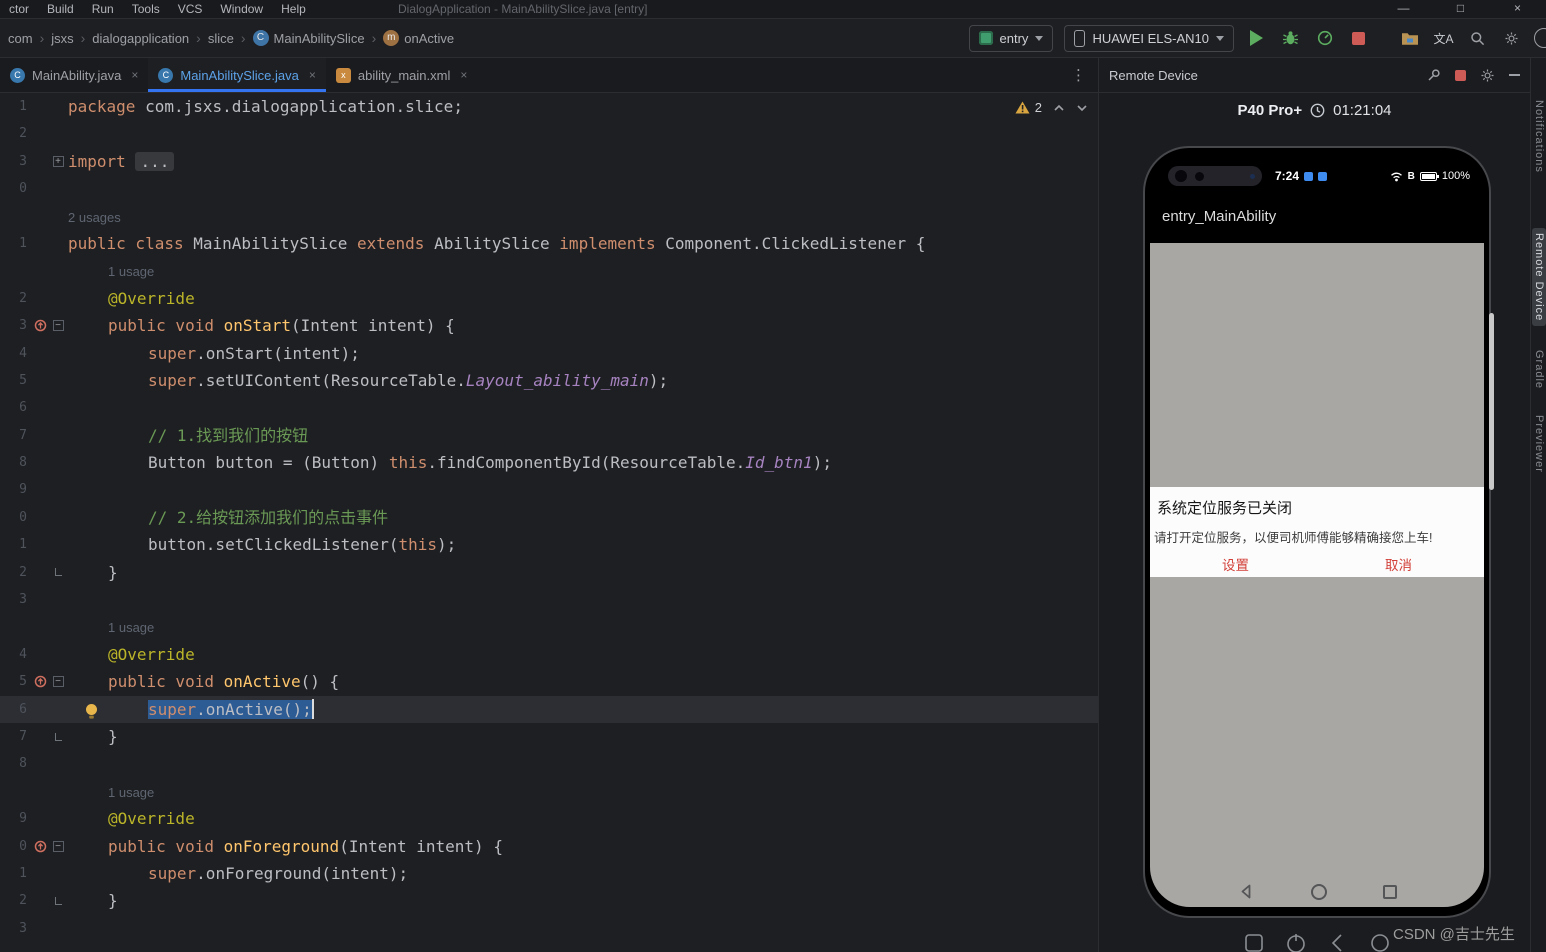  Describe the element at coordinates (1429, 176) in the screenshot. I see `battery-icon` at that location.